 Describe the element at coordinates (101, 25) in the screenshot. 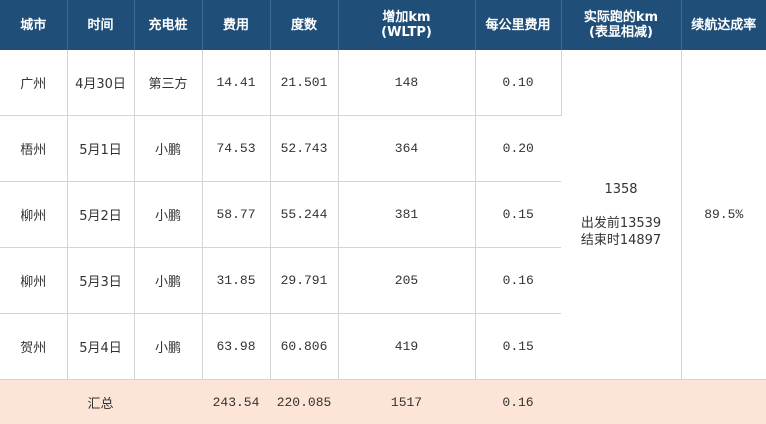

I see `header-time: 时间` at that location.